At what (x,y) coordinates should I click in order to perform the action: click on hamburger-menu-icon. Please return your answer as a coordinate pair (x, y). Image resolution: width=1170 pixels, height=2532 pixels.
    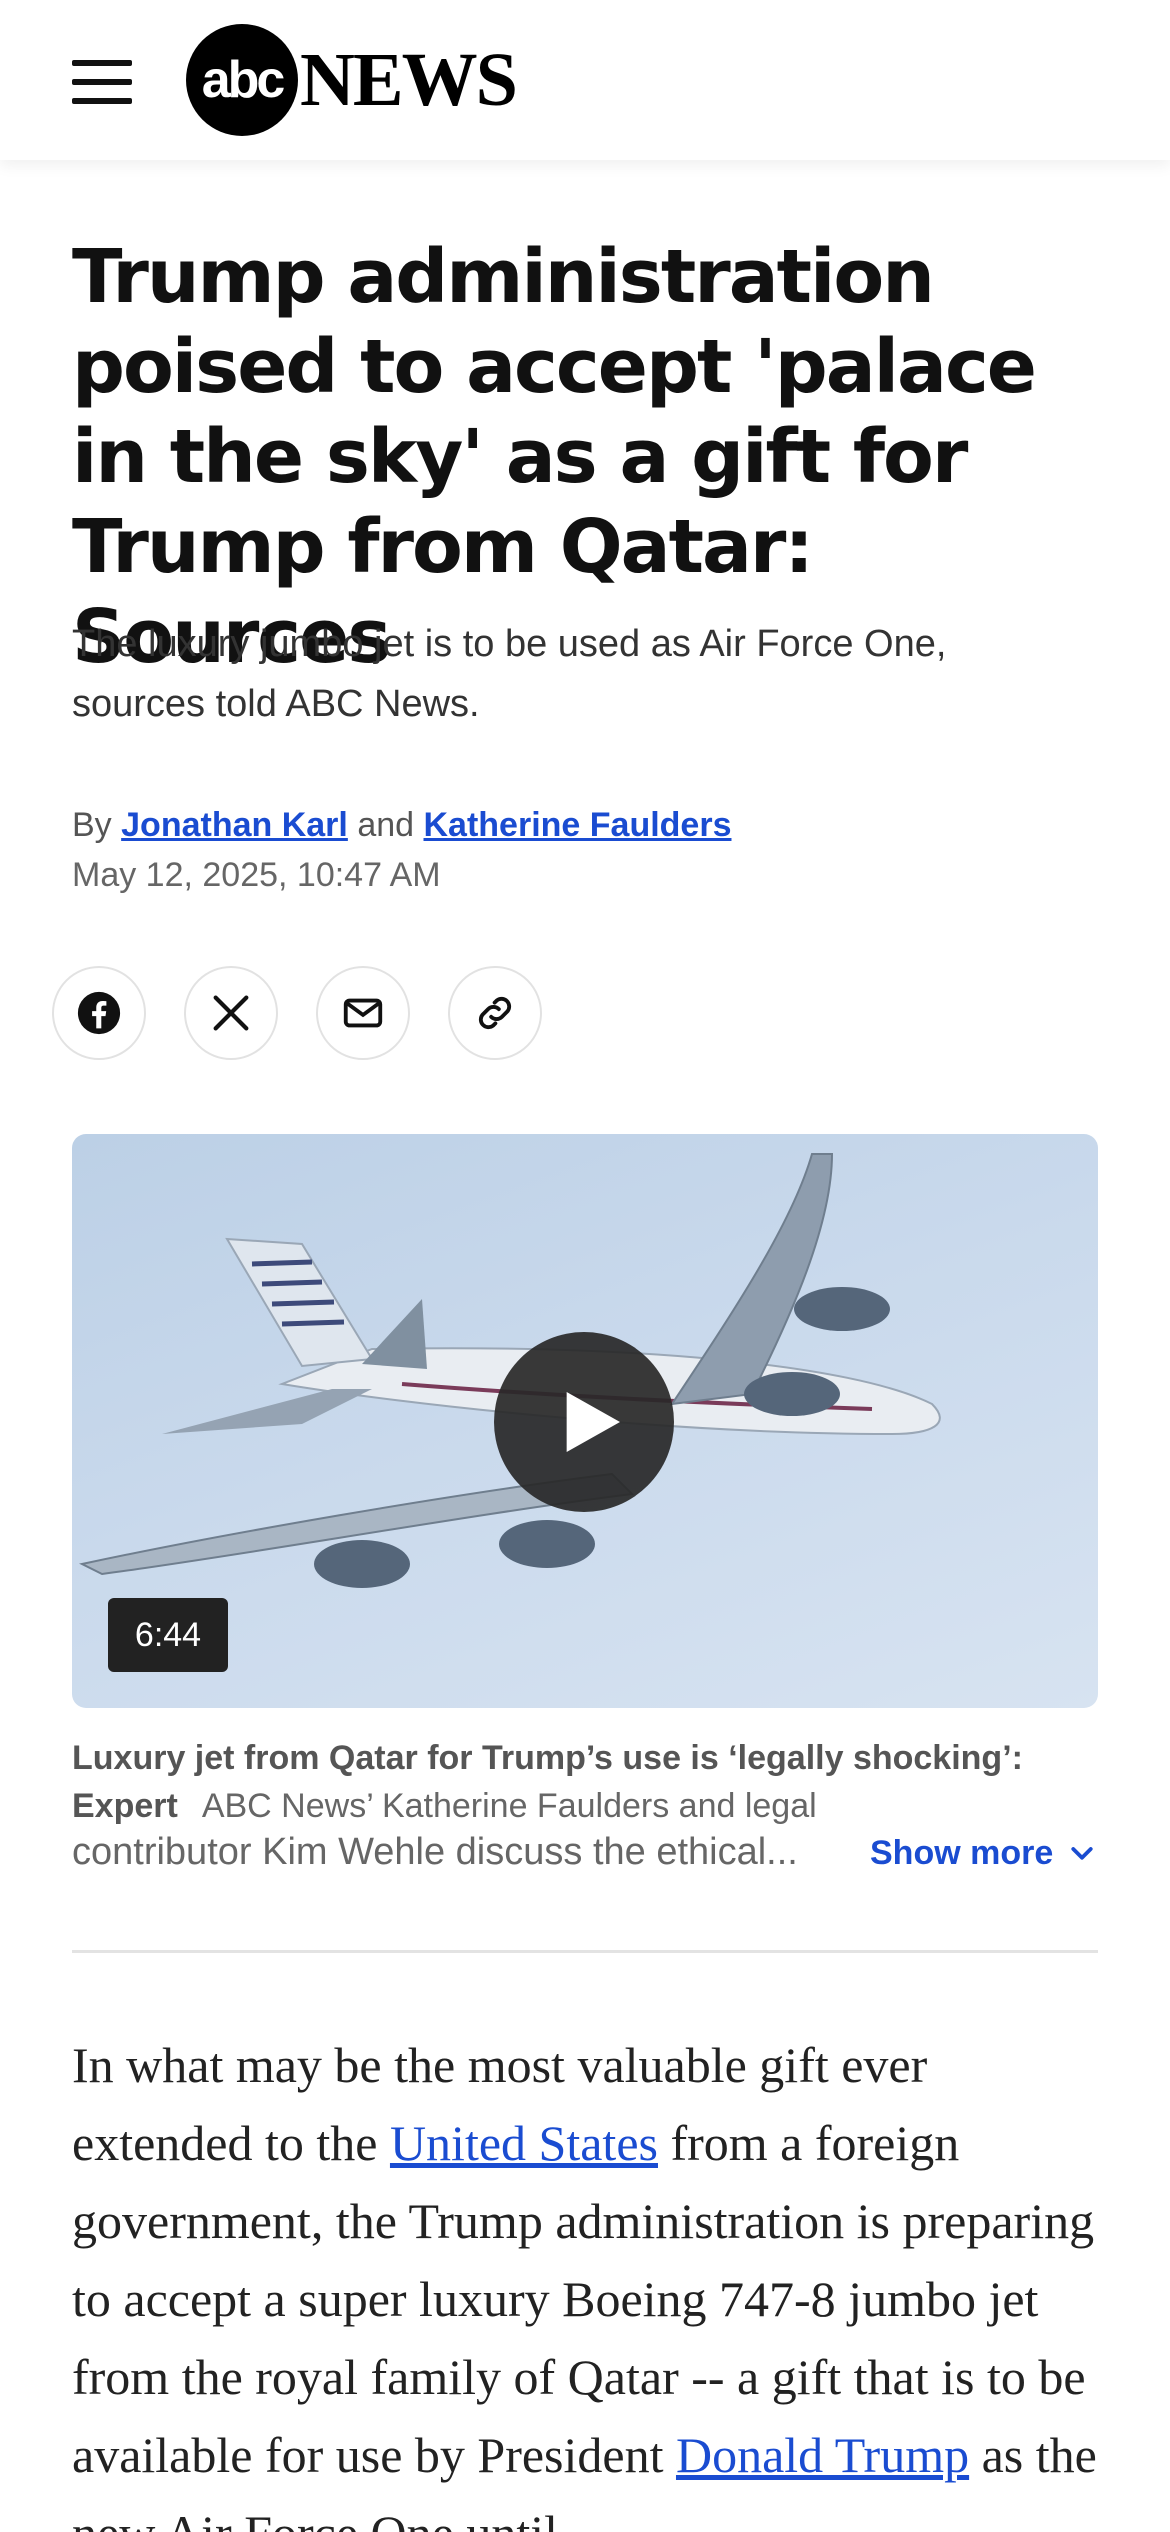
    Looking at the image, I should click on (102, 82).